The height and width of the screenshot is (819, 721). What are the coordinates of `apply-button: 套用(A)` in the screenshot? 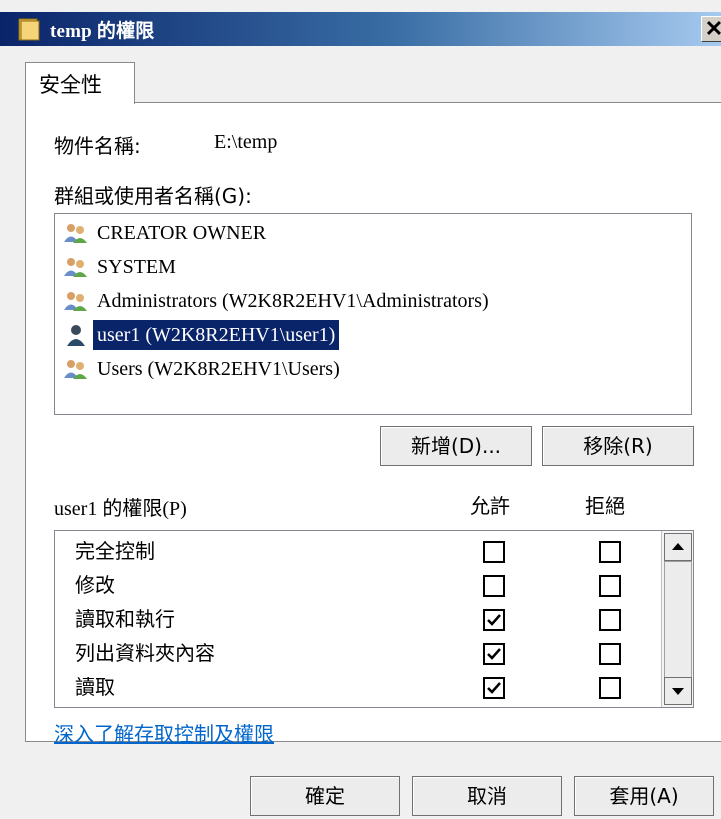 It's located at (644, 796).